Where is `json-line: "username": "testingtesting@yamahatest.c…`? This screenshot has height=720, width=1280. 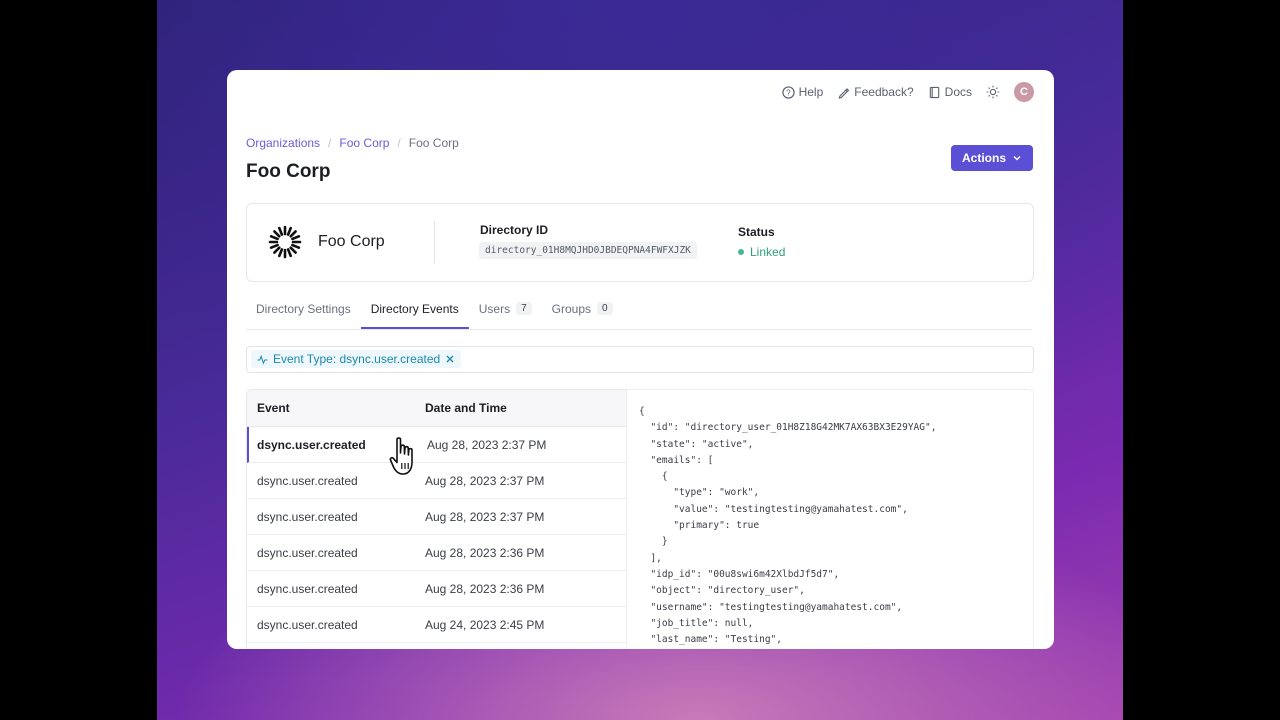 json-line: "username": "testingtesting@yamahatest.c… is located at coordinates (771, 607).